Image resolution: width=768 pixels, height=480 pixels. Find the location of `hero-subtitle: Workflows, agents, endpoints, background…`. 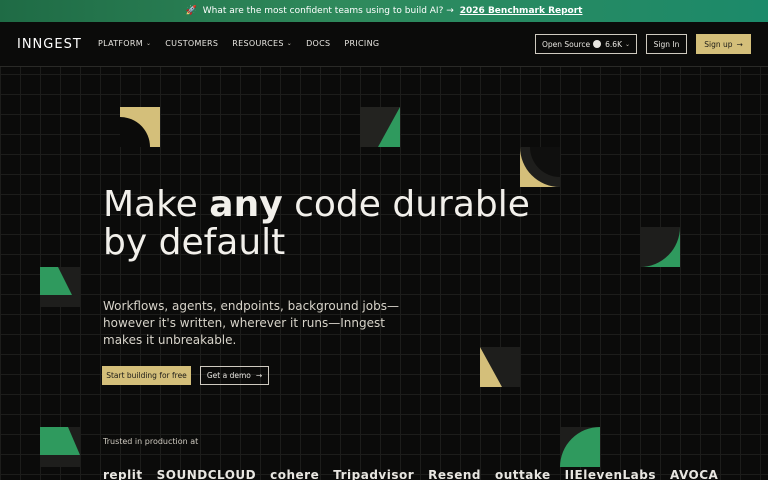

hero-subtitle: Workflows, agents, endpoints, background… is located at coordinates (251, 323).